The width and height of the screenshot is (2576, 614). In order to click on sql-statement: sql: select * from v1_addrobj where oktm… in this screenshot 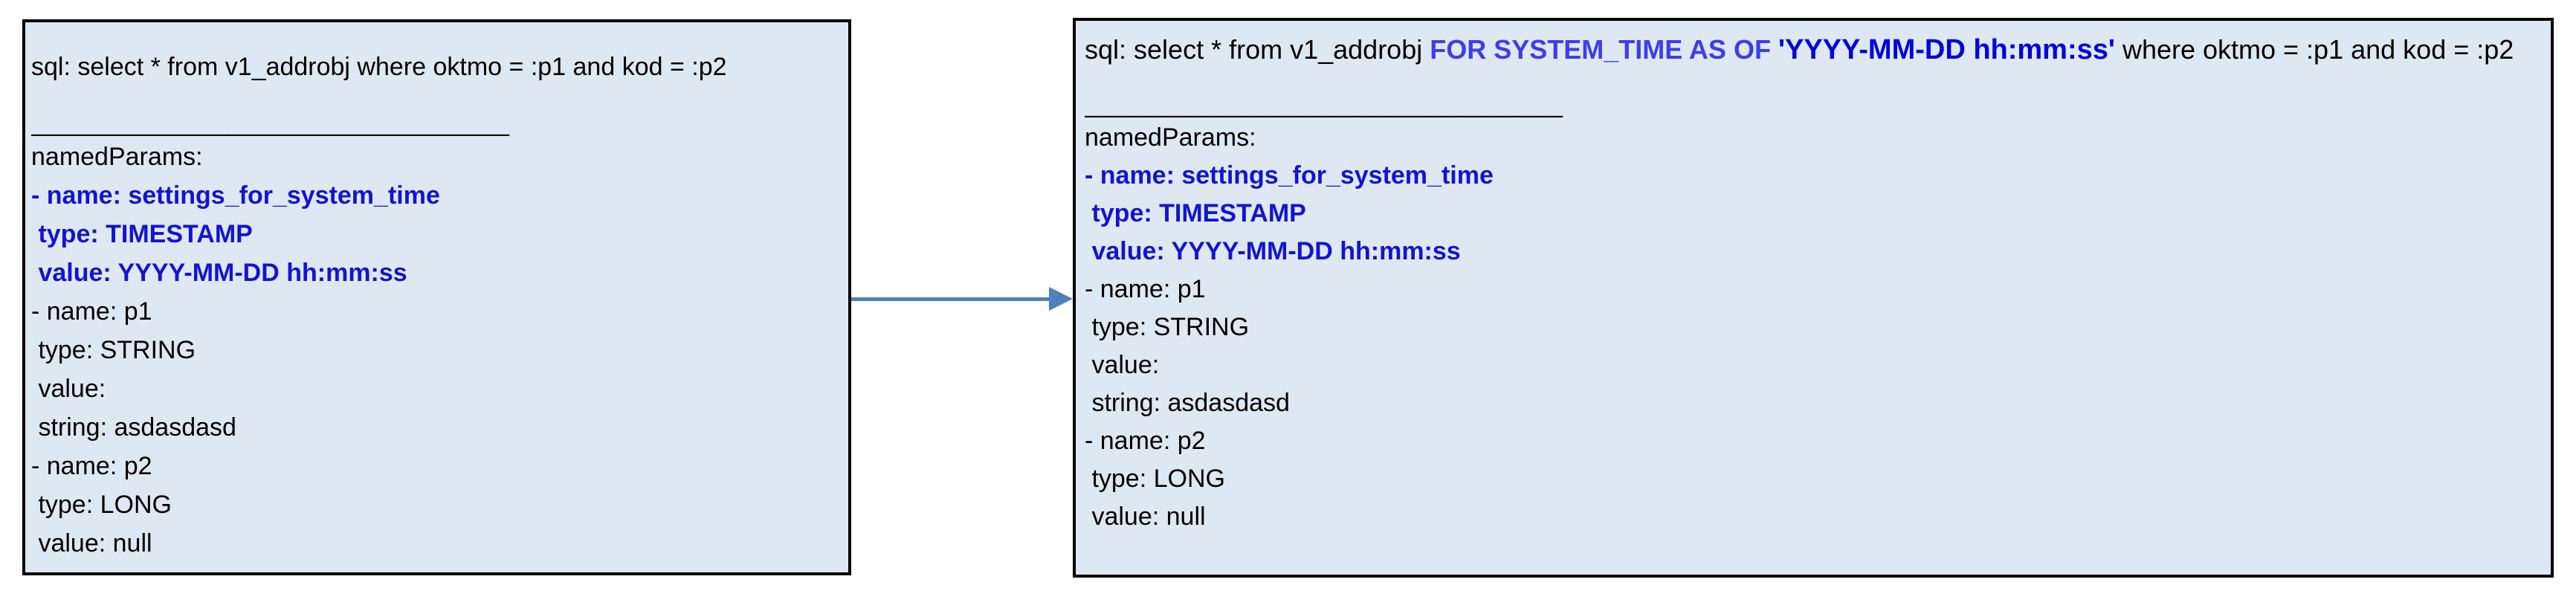, I will do `click(379, 67)`.